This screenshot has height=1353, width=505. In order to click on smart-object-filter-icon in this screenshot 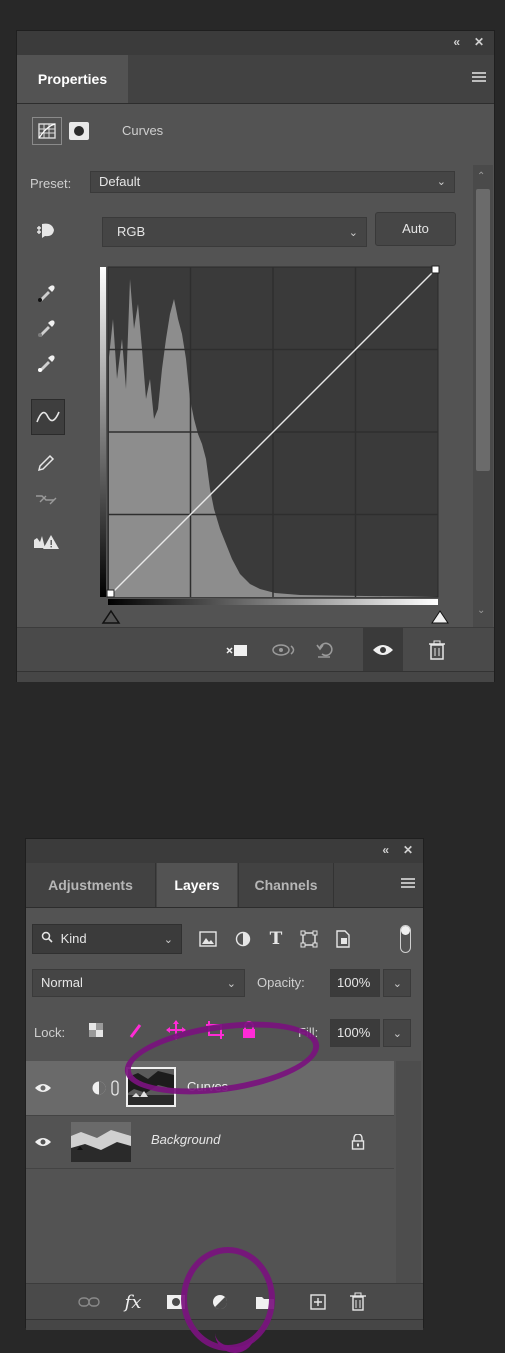, I will do `click(343, 939)`.